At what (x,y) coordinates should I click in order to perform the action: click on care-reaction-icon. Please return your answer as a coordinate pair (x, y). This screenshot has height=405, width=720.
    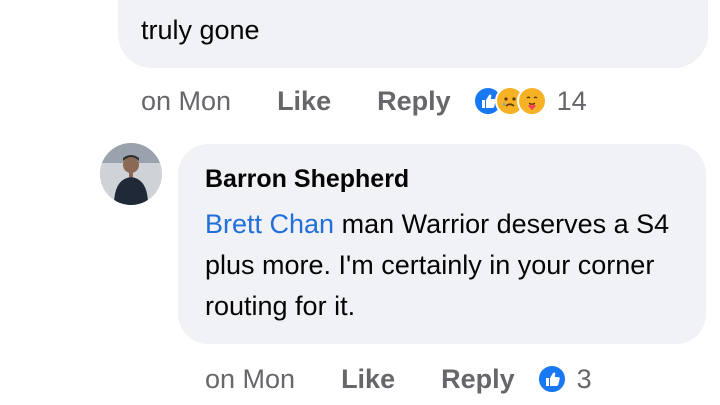
    Looking at the image, I should click on (531, 101).